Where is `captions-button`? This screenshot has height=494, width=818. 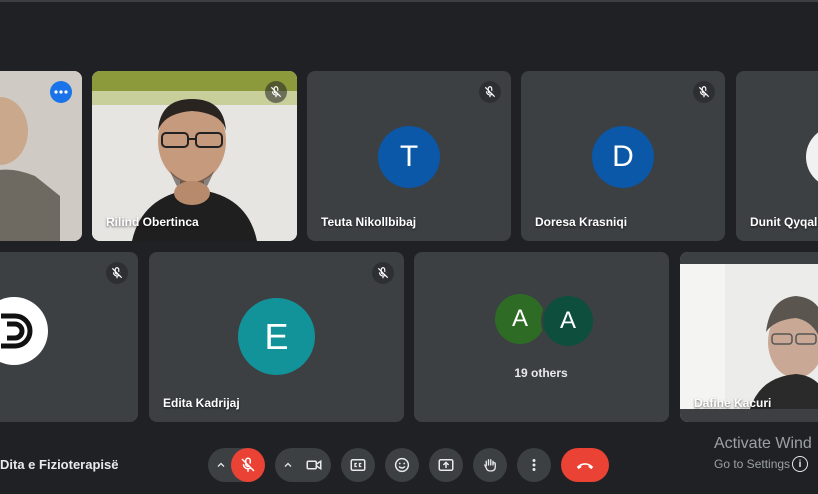
captions-button is located at coordinates (358, 465).